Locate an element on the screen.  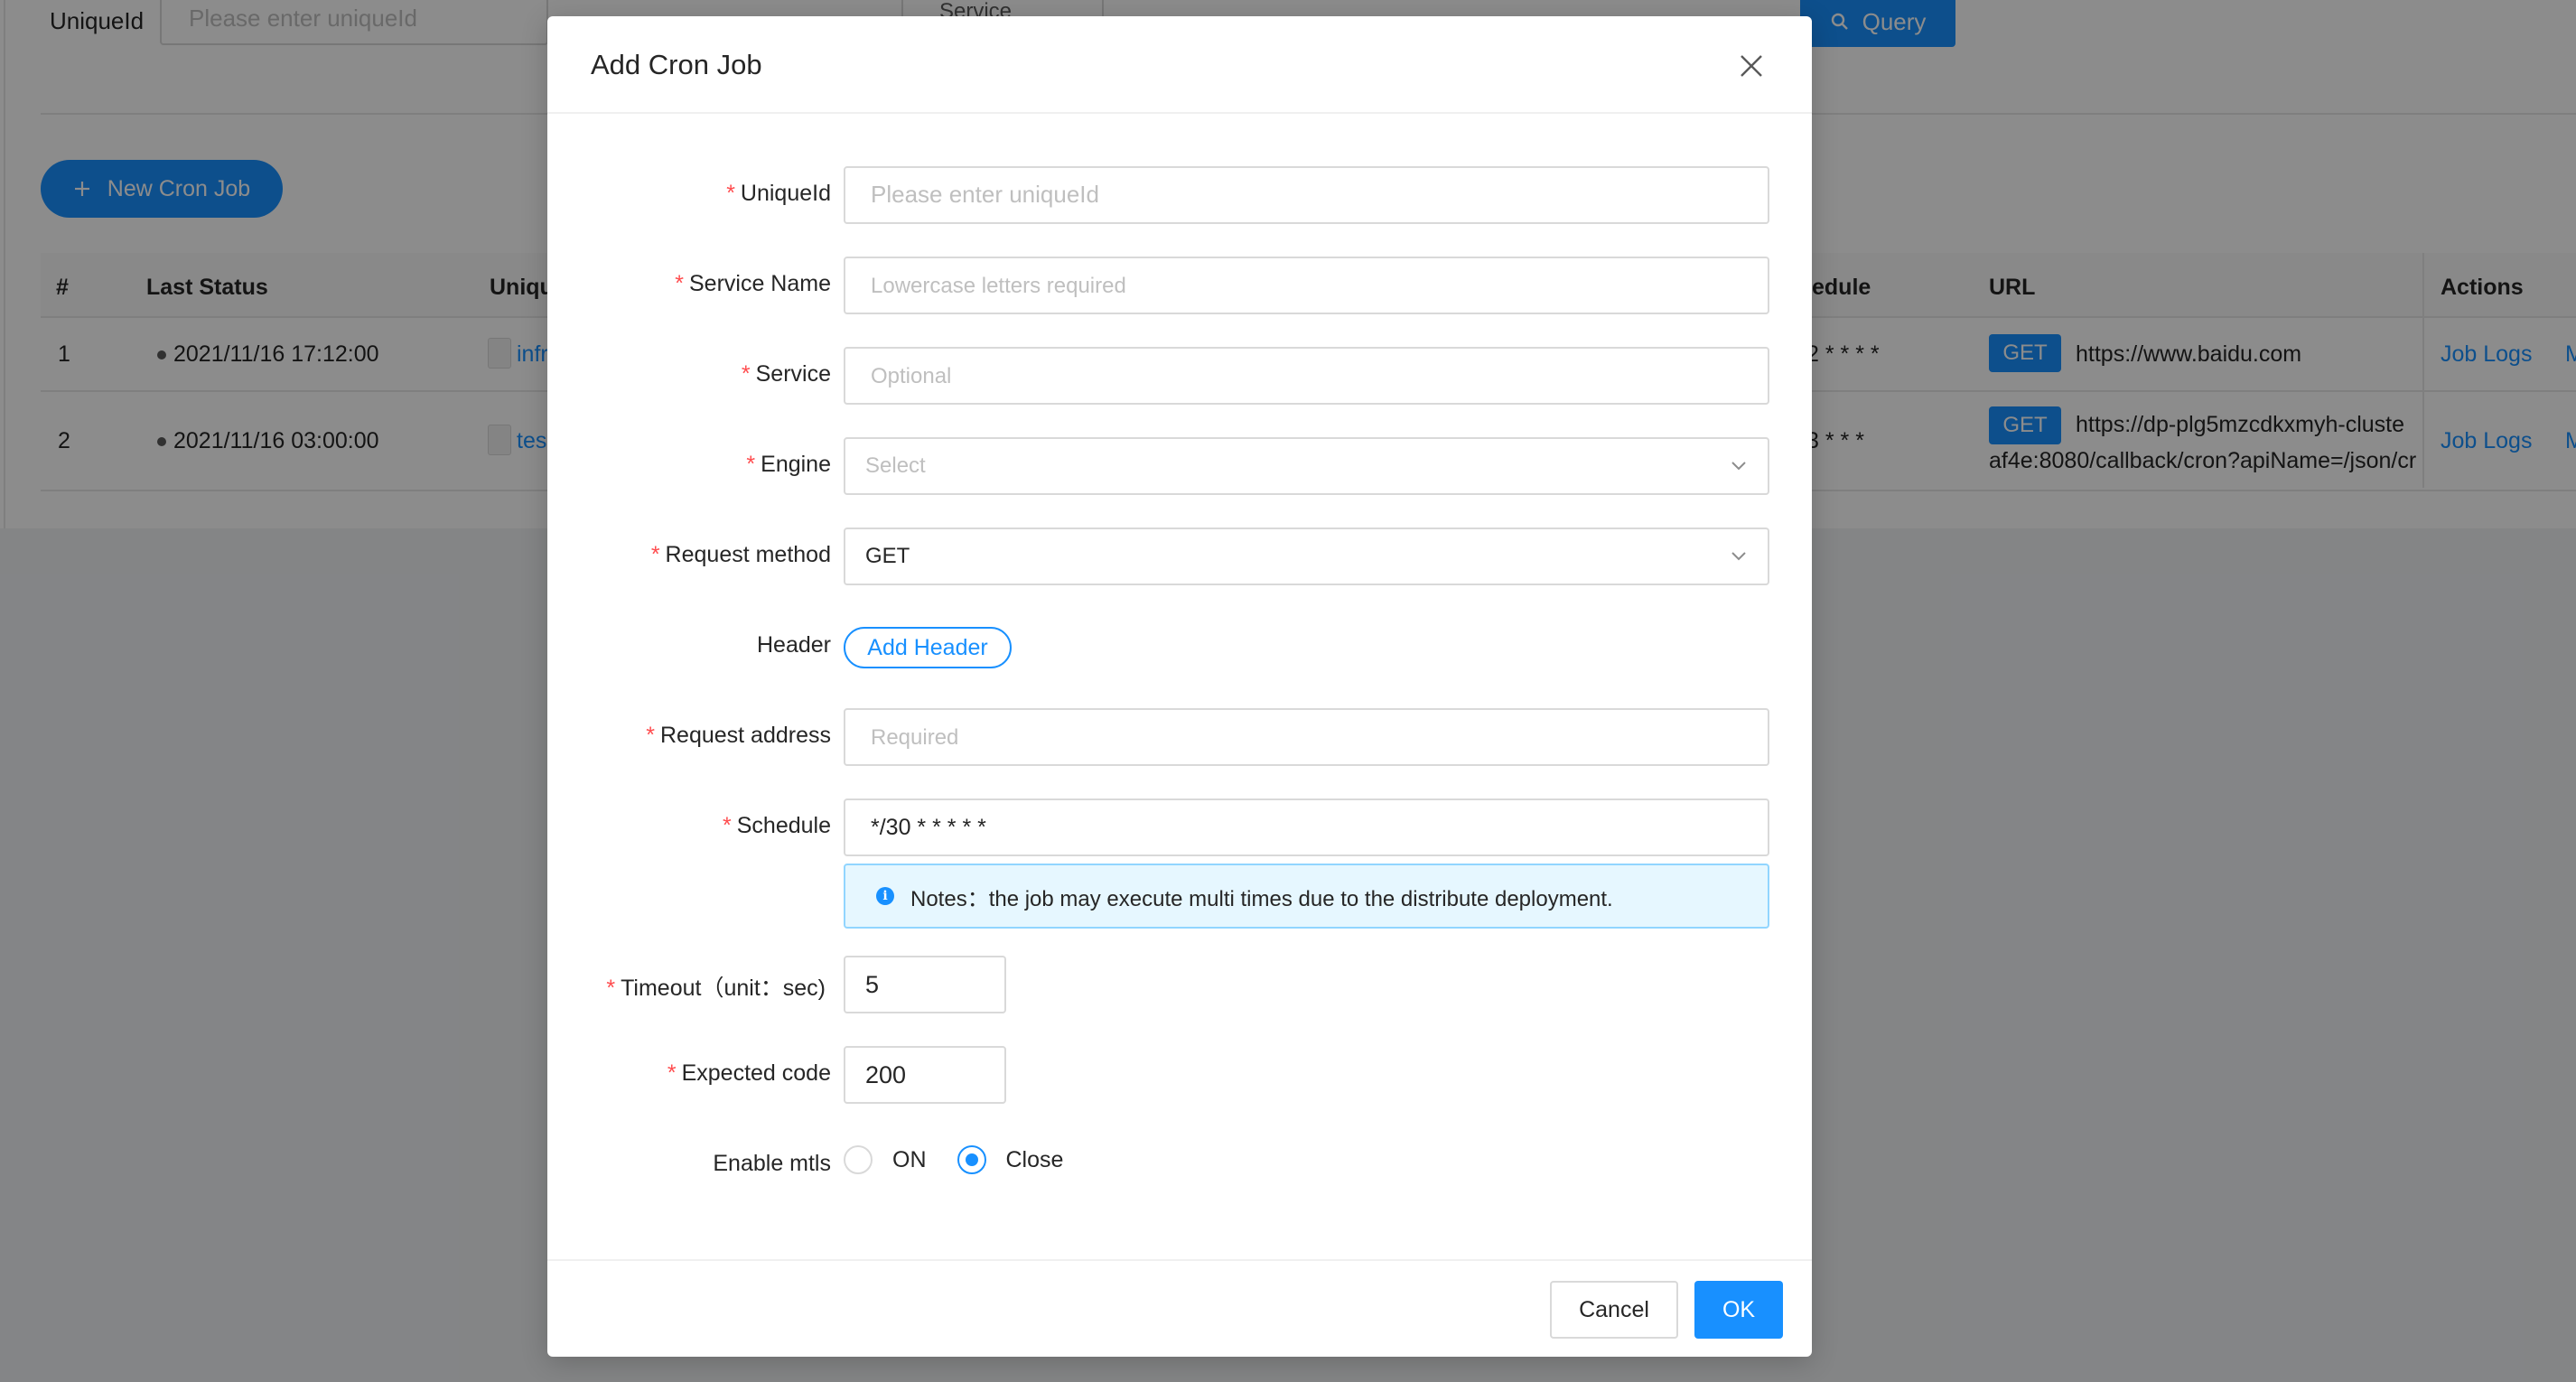
modal-footer: Cancel OK is located at coordinates (1179, 1308).